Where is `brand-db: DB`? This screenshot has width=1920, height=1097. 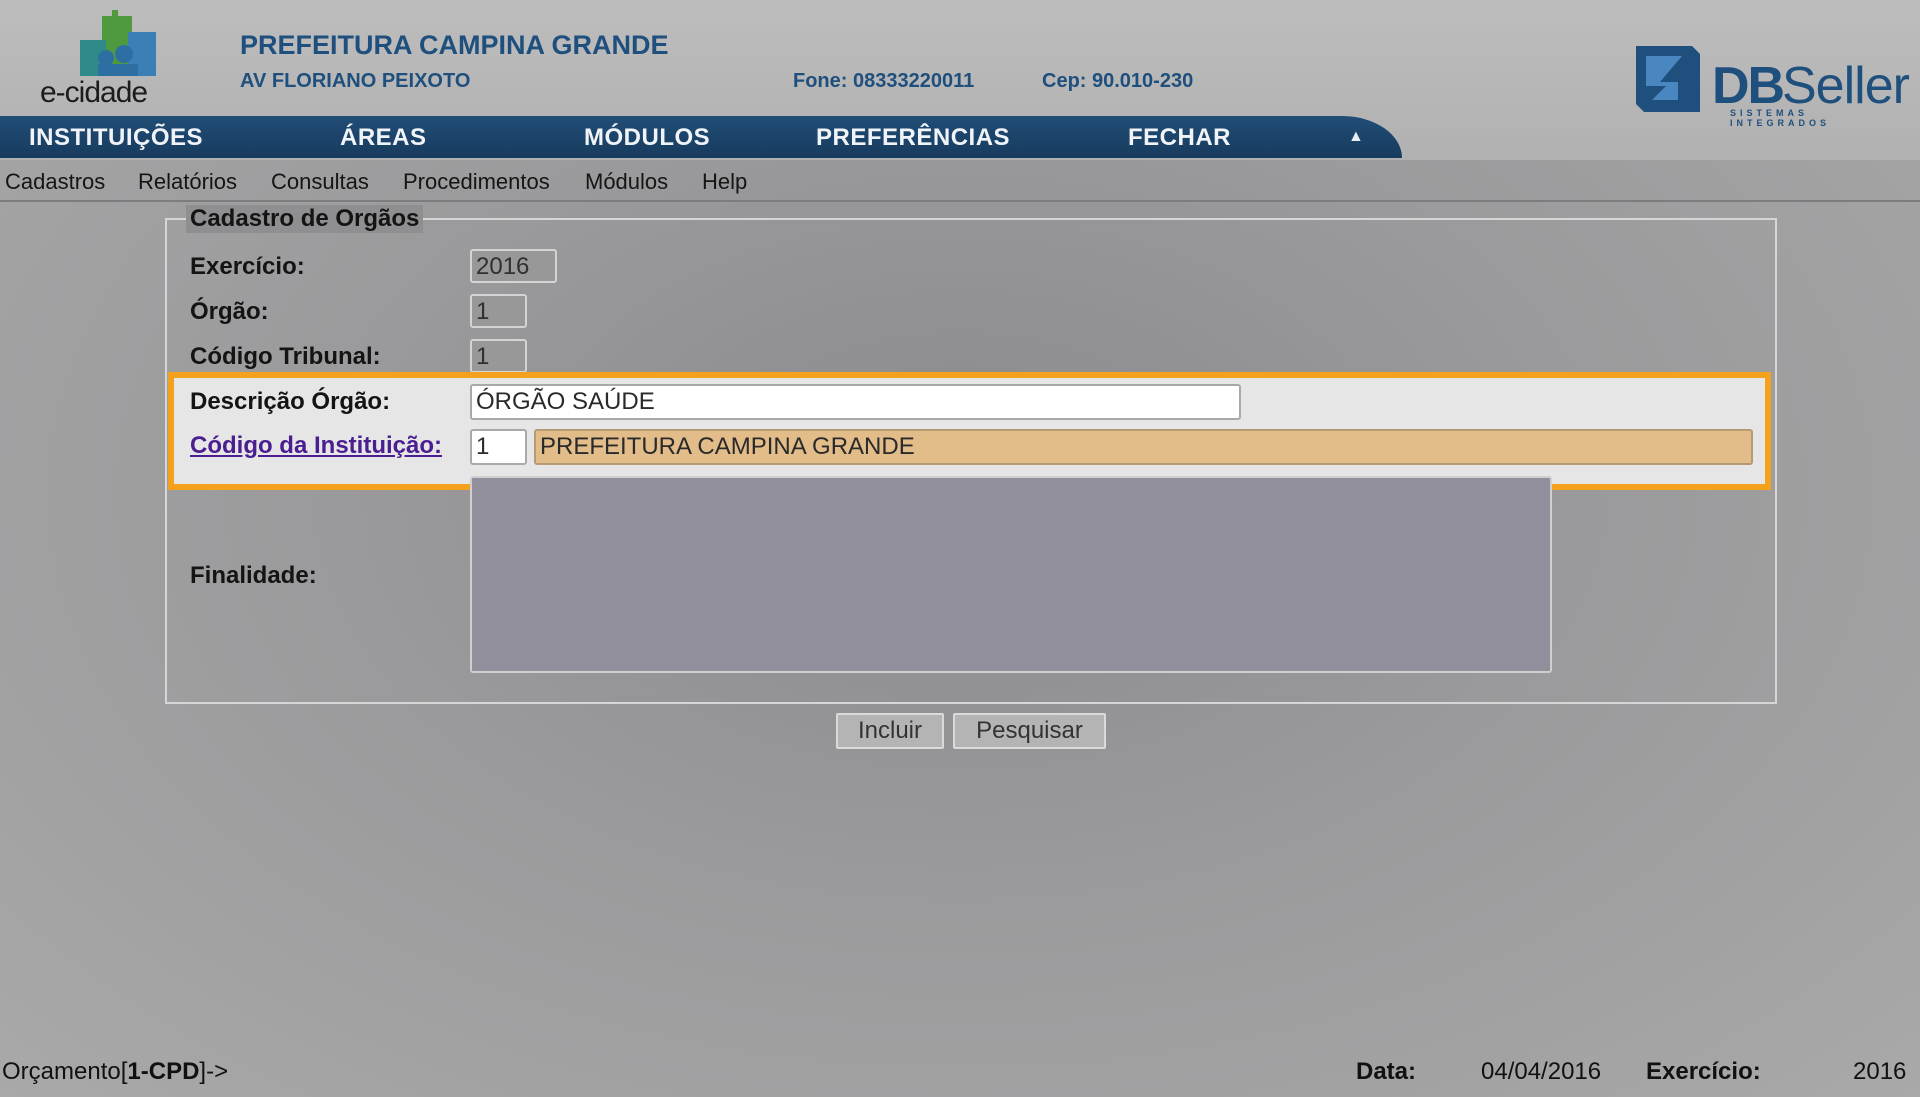 brand-db: DB is located at coordinates (1748, 86).